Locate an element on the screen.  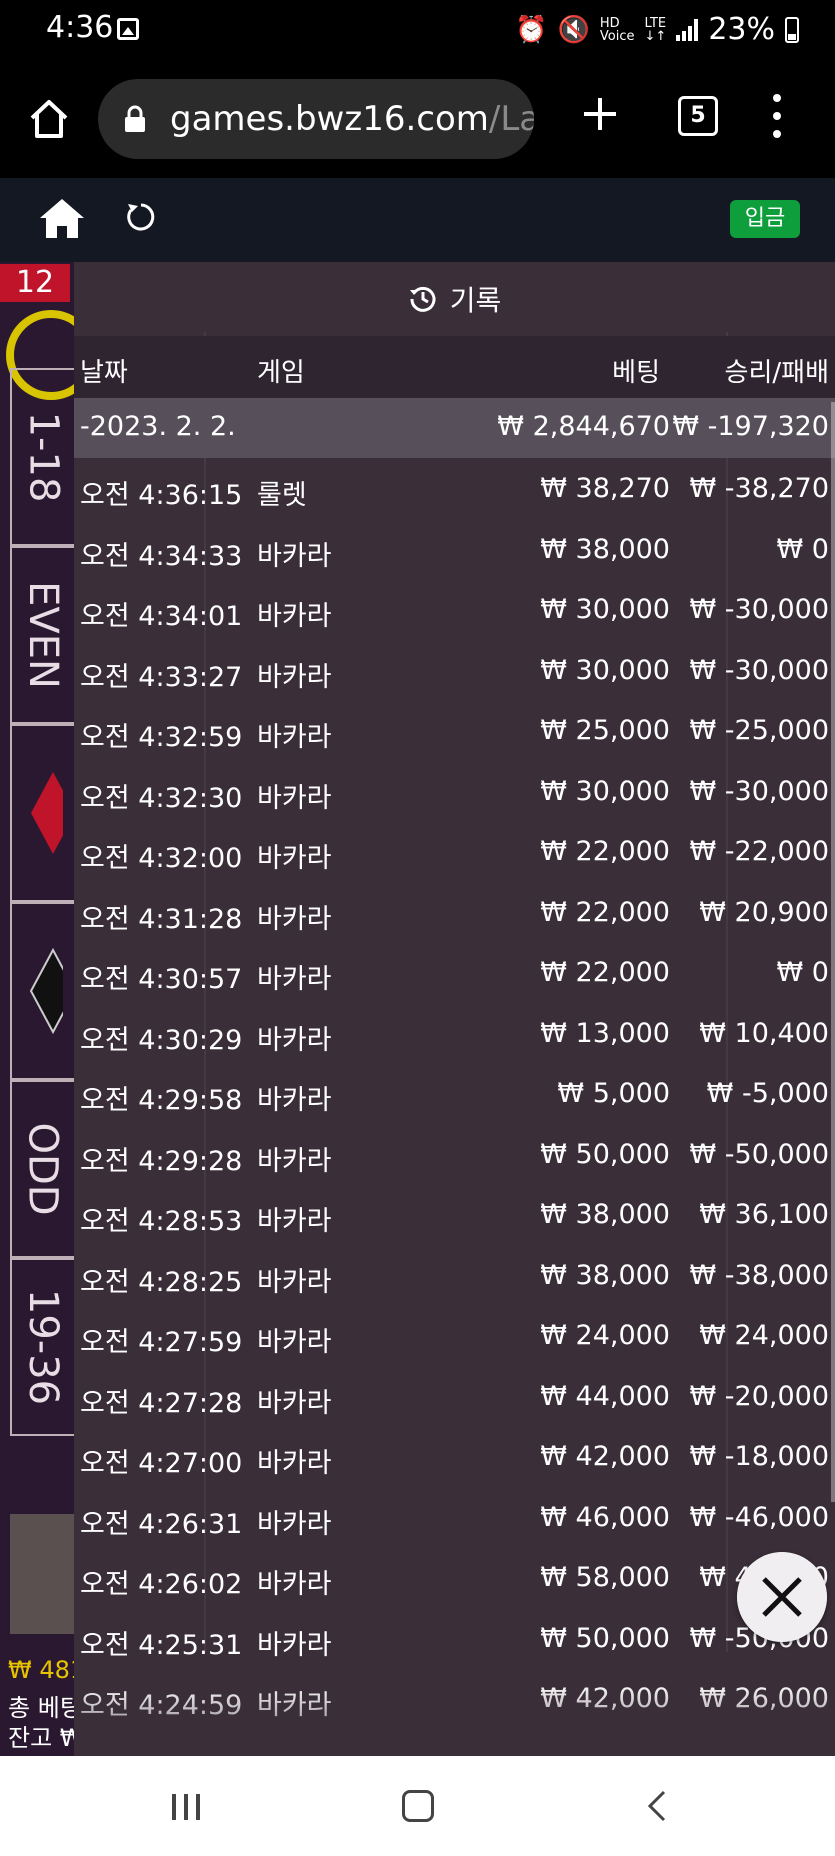
scrollbar is located at coordinates (833, 952).